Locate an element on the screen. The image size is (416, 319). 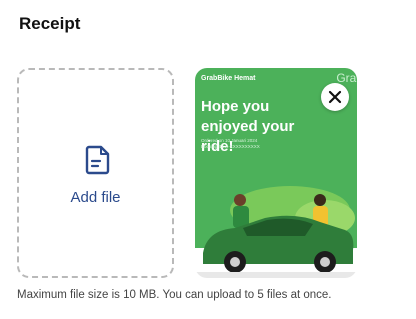
receipt-meta-booking: Booking ID: A-XXXXXXXXXX is located at coordinates (230, 146).